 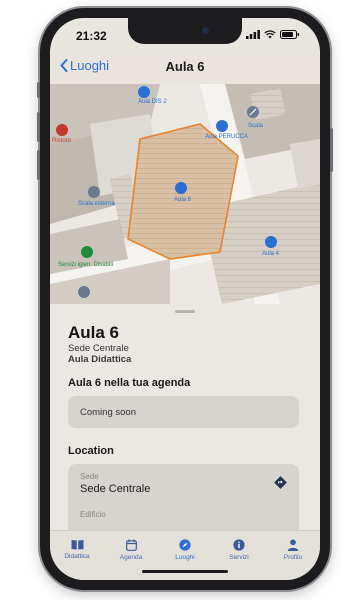 What do you see at coordinates (96, 204) in the screenshot?
I see `map-label-scala-esterna: Scala esterna` at bounding box center [96, 204].